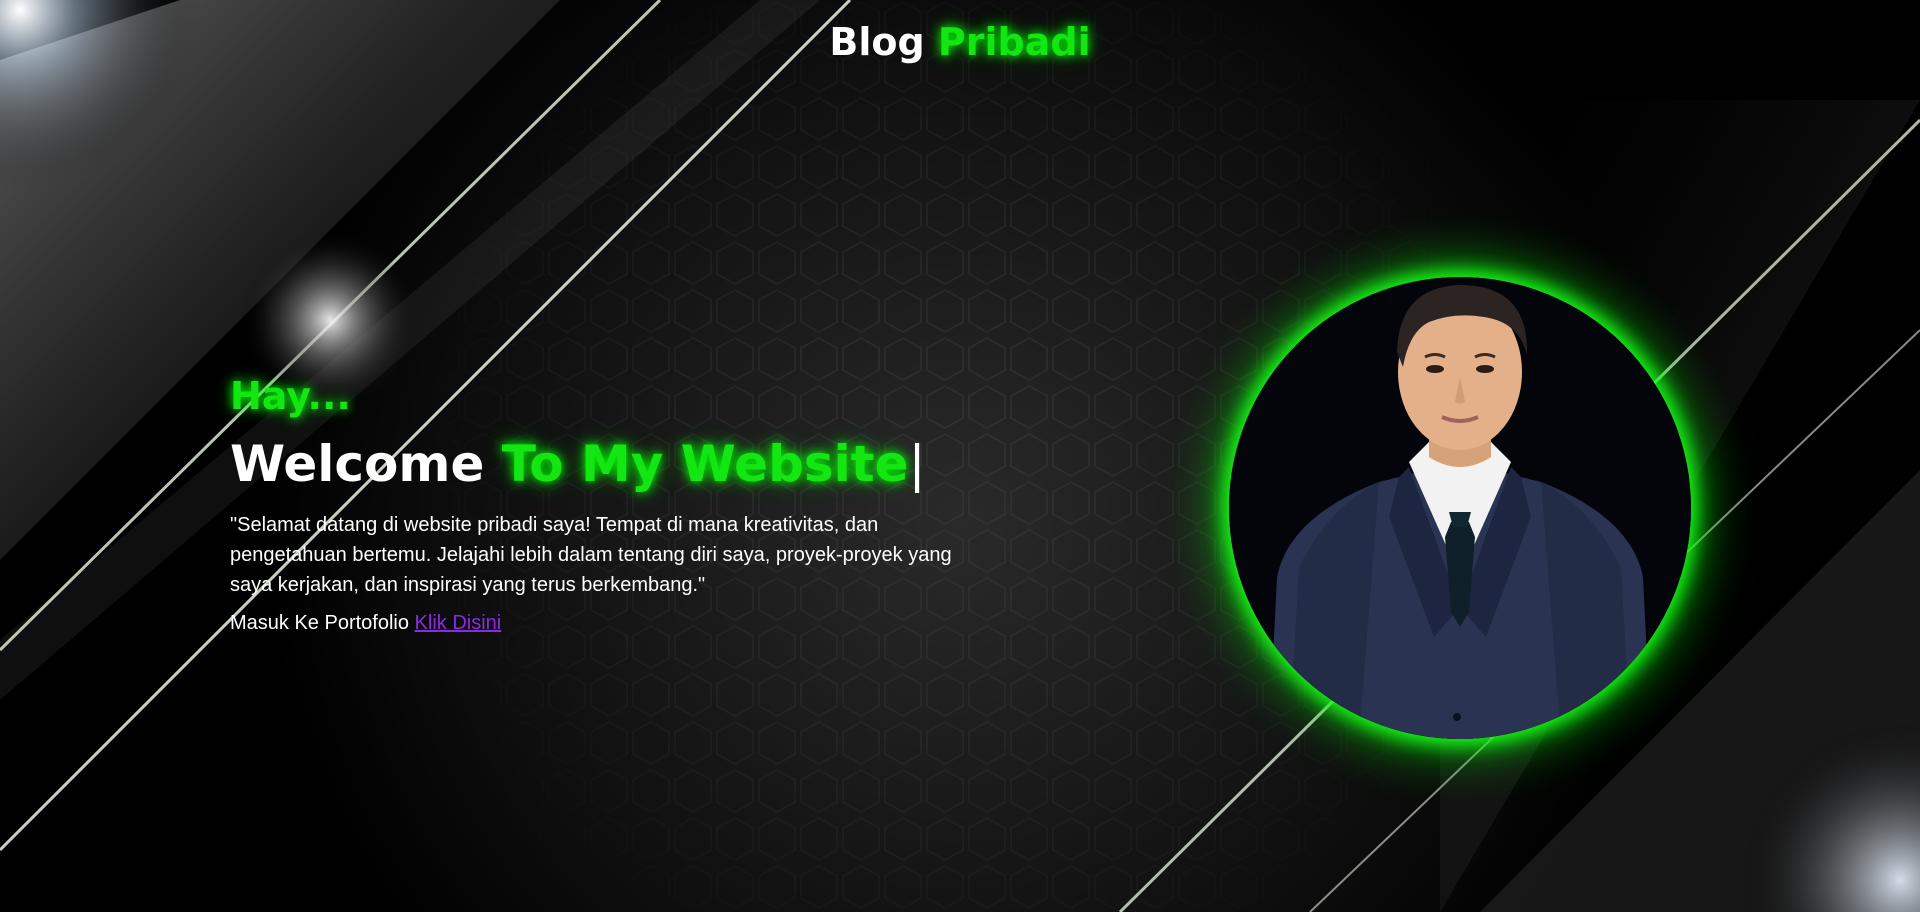 The height and width of the screenshot is (912, 1920). I want to click on portfolio-label: Masuk Ke Portofolio, so click(322, 623).